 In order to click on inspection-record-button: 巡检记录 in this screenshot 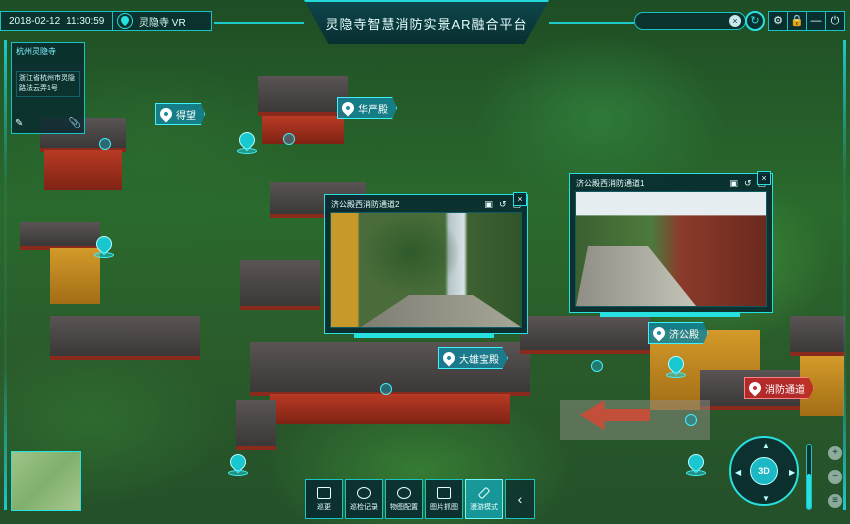, I will do `click(364, 499)`.